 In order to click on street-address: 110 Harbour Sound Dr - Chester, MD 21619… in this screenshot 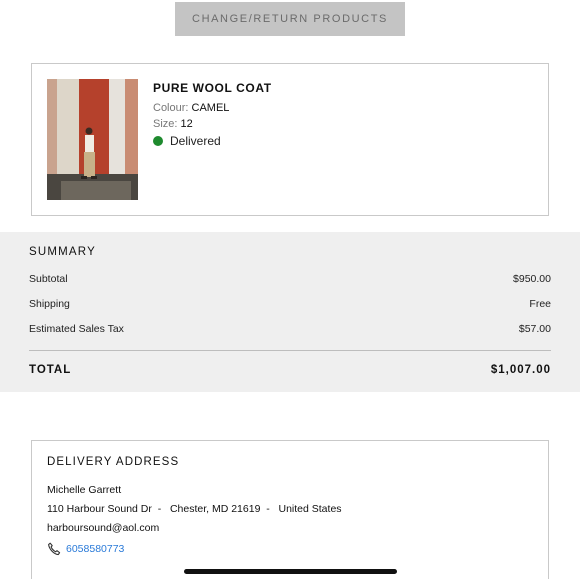, I will do `click(194, 509)`.